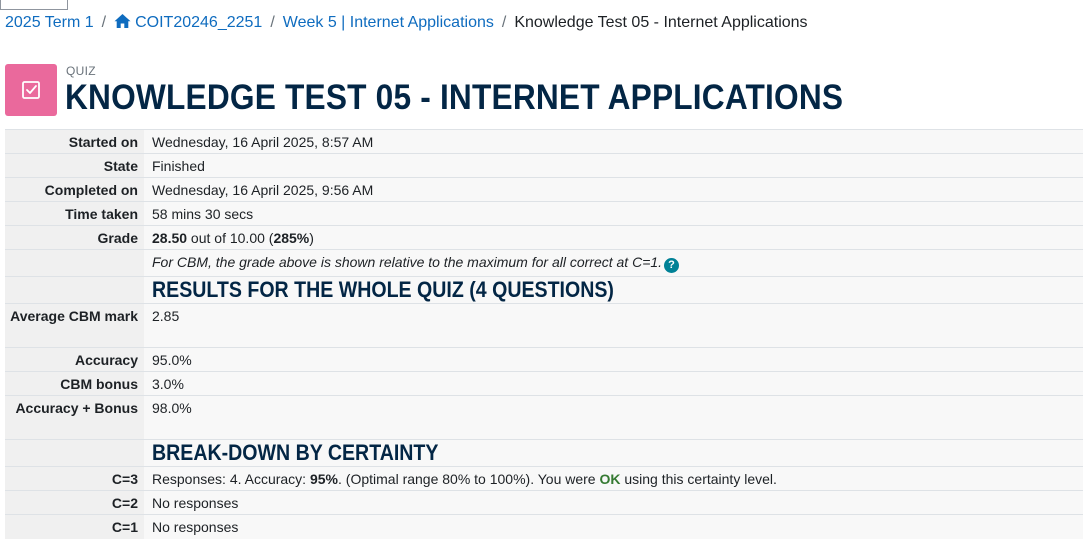 This screenshot has height=554, width=1083. I want to click on breadcrumb-week-link: Week 5 | Internet Applications, so click(388, 23).